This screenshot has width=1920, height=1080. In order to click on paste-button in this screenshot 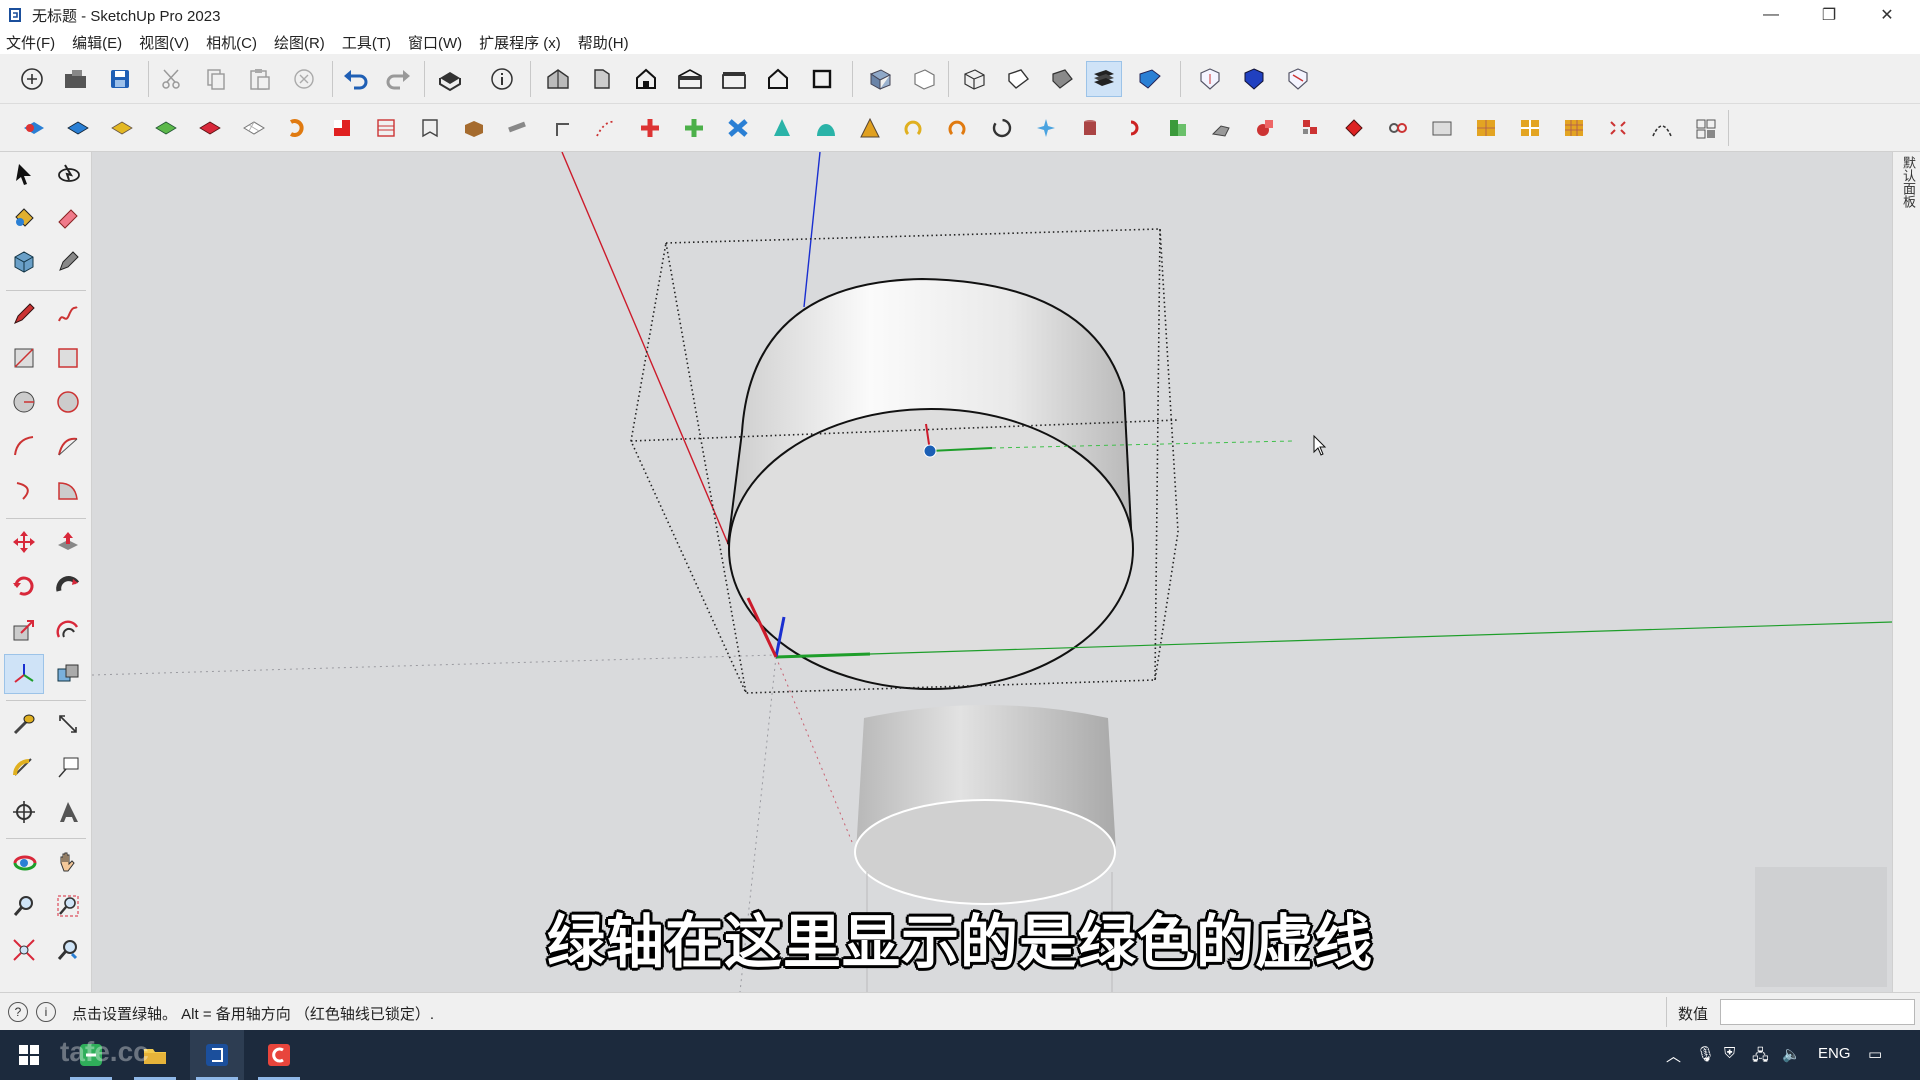, I will do `click(260, 79)`.